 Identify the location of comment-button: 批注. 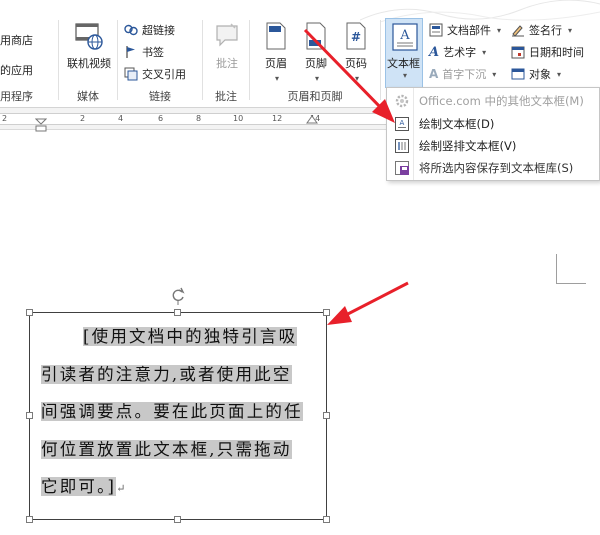
(227, 46).